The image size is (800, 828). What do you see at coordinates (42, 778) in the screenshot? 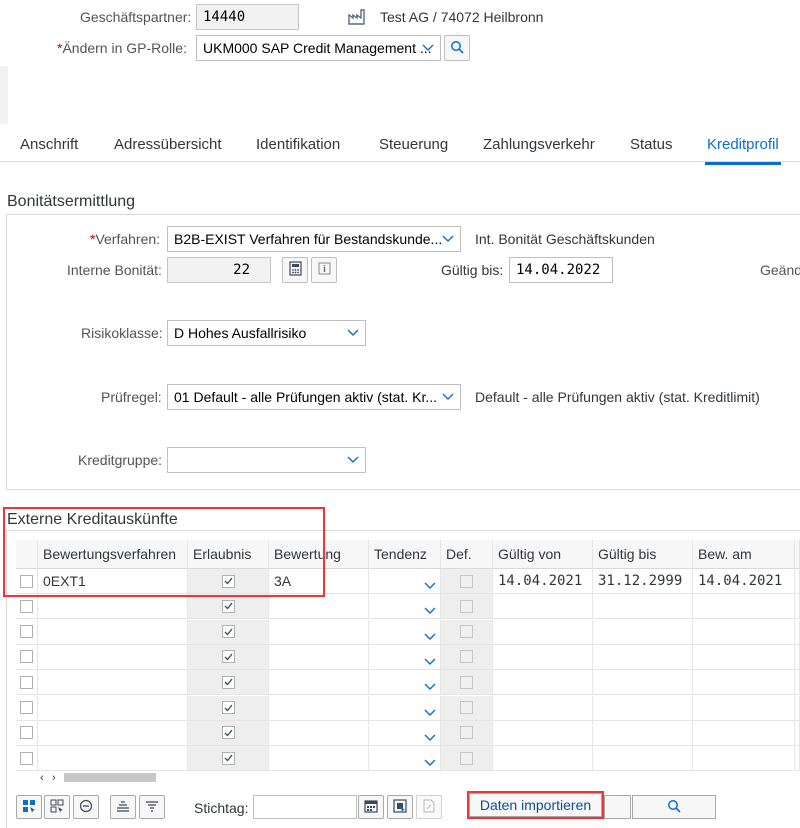
I see `scroll-left-arrow: ‹` at bounding box center [42, 778].